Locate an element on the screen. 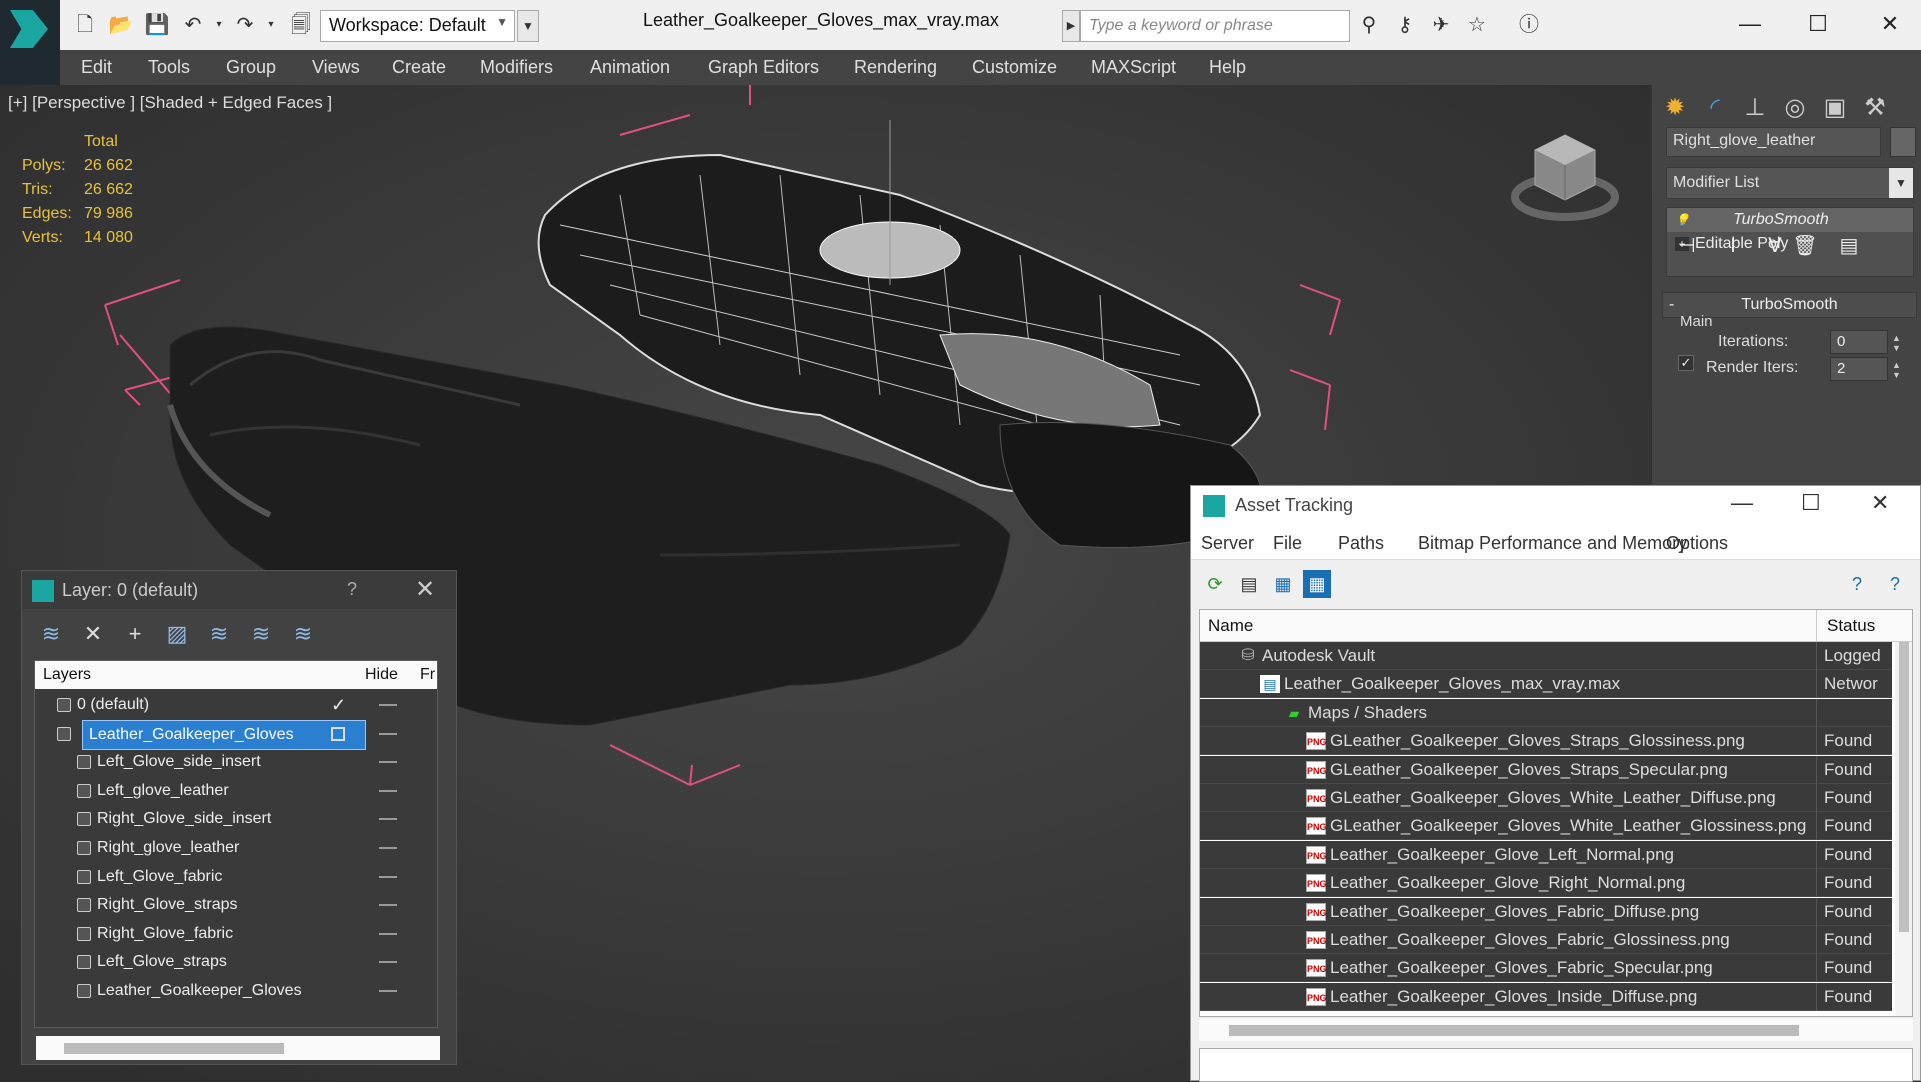 This screenshot has height=1082, width=1921. display-tab-icon: ▣ is located at coordinates (1835, 108).